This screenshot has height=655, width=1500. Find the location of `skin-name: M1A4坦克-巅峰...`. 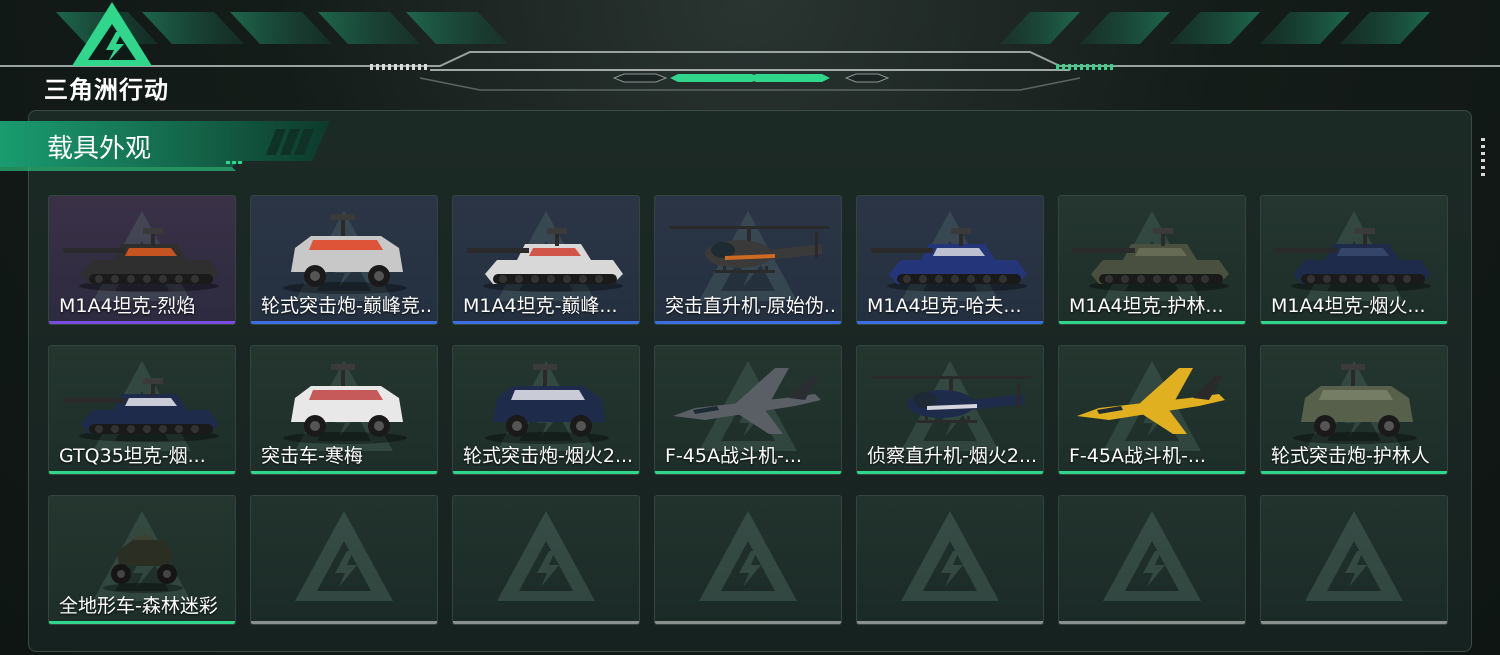

skin-name: M1A4坦克-巅峰... is located at coordinates (540, 306).